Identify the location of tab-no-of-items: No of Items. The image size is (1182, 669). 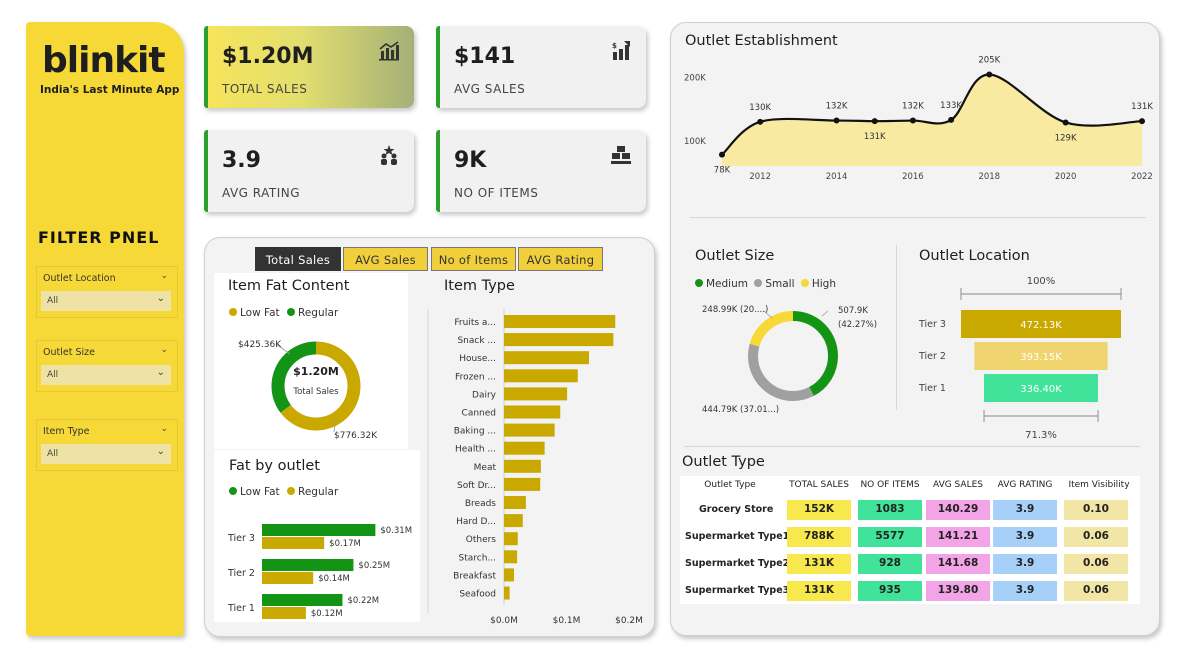
(473, 259).